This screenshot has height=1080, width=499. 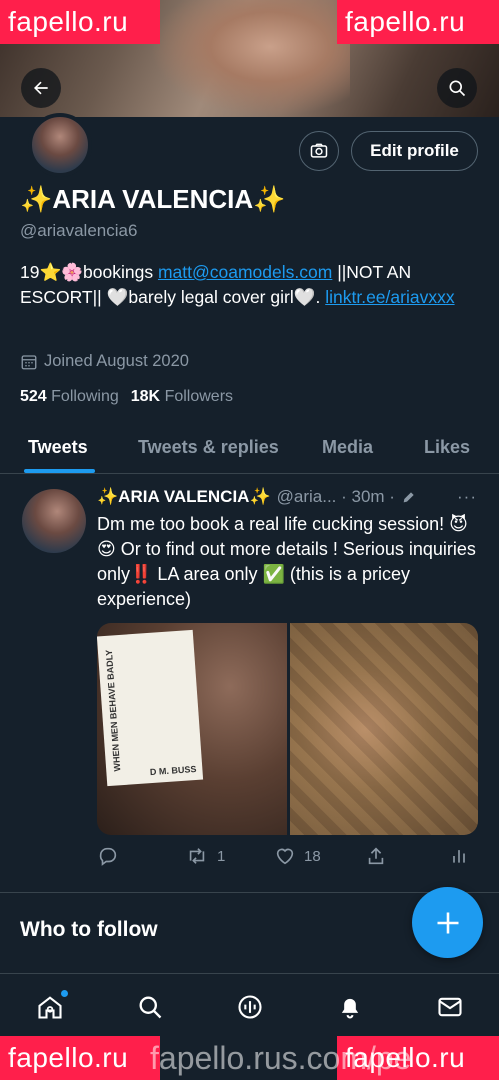 What do you see at coordinates (150, 708) in the screenshot?
I see `book-cover: WHEN MEN BEHAVE BADLY D M. BUSS` at bounding box center [150, 708].